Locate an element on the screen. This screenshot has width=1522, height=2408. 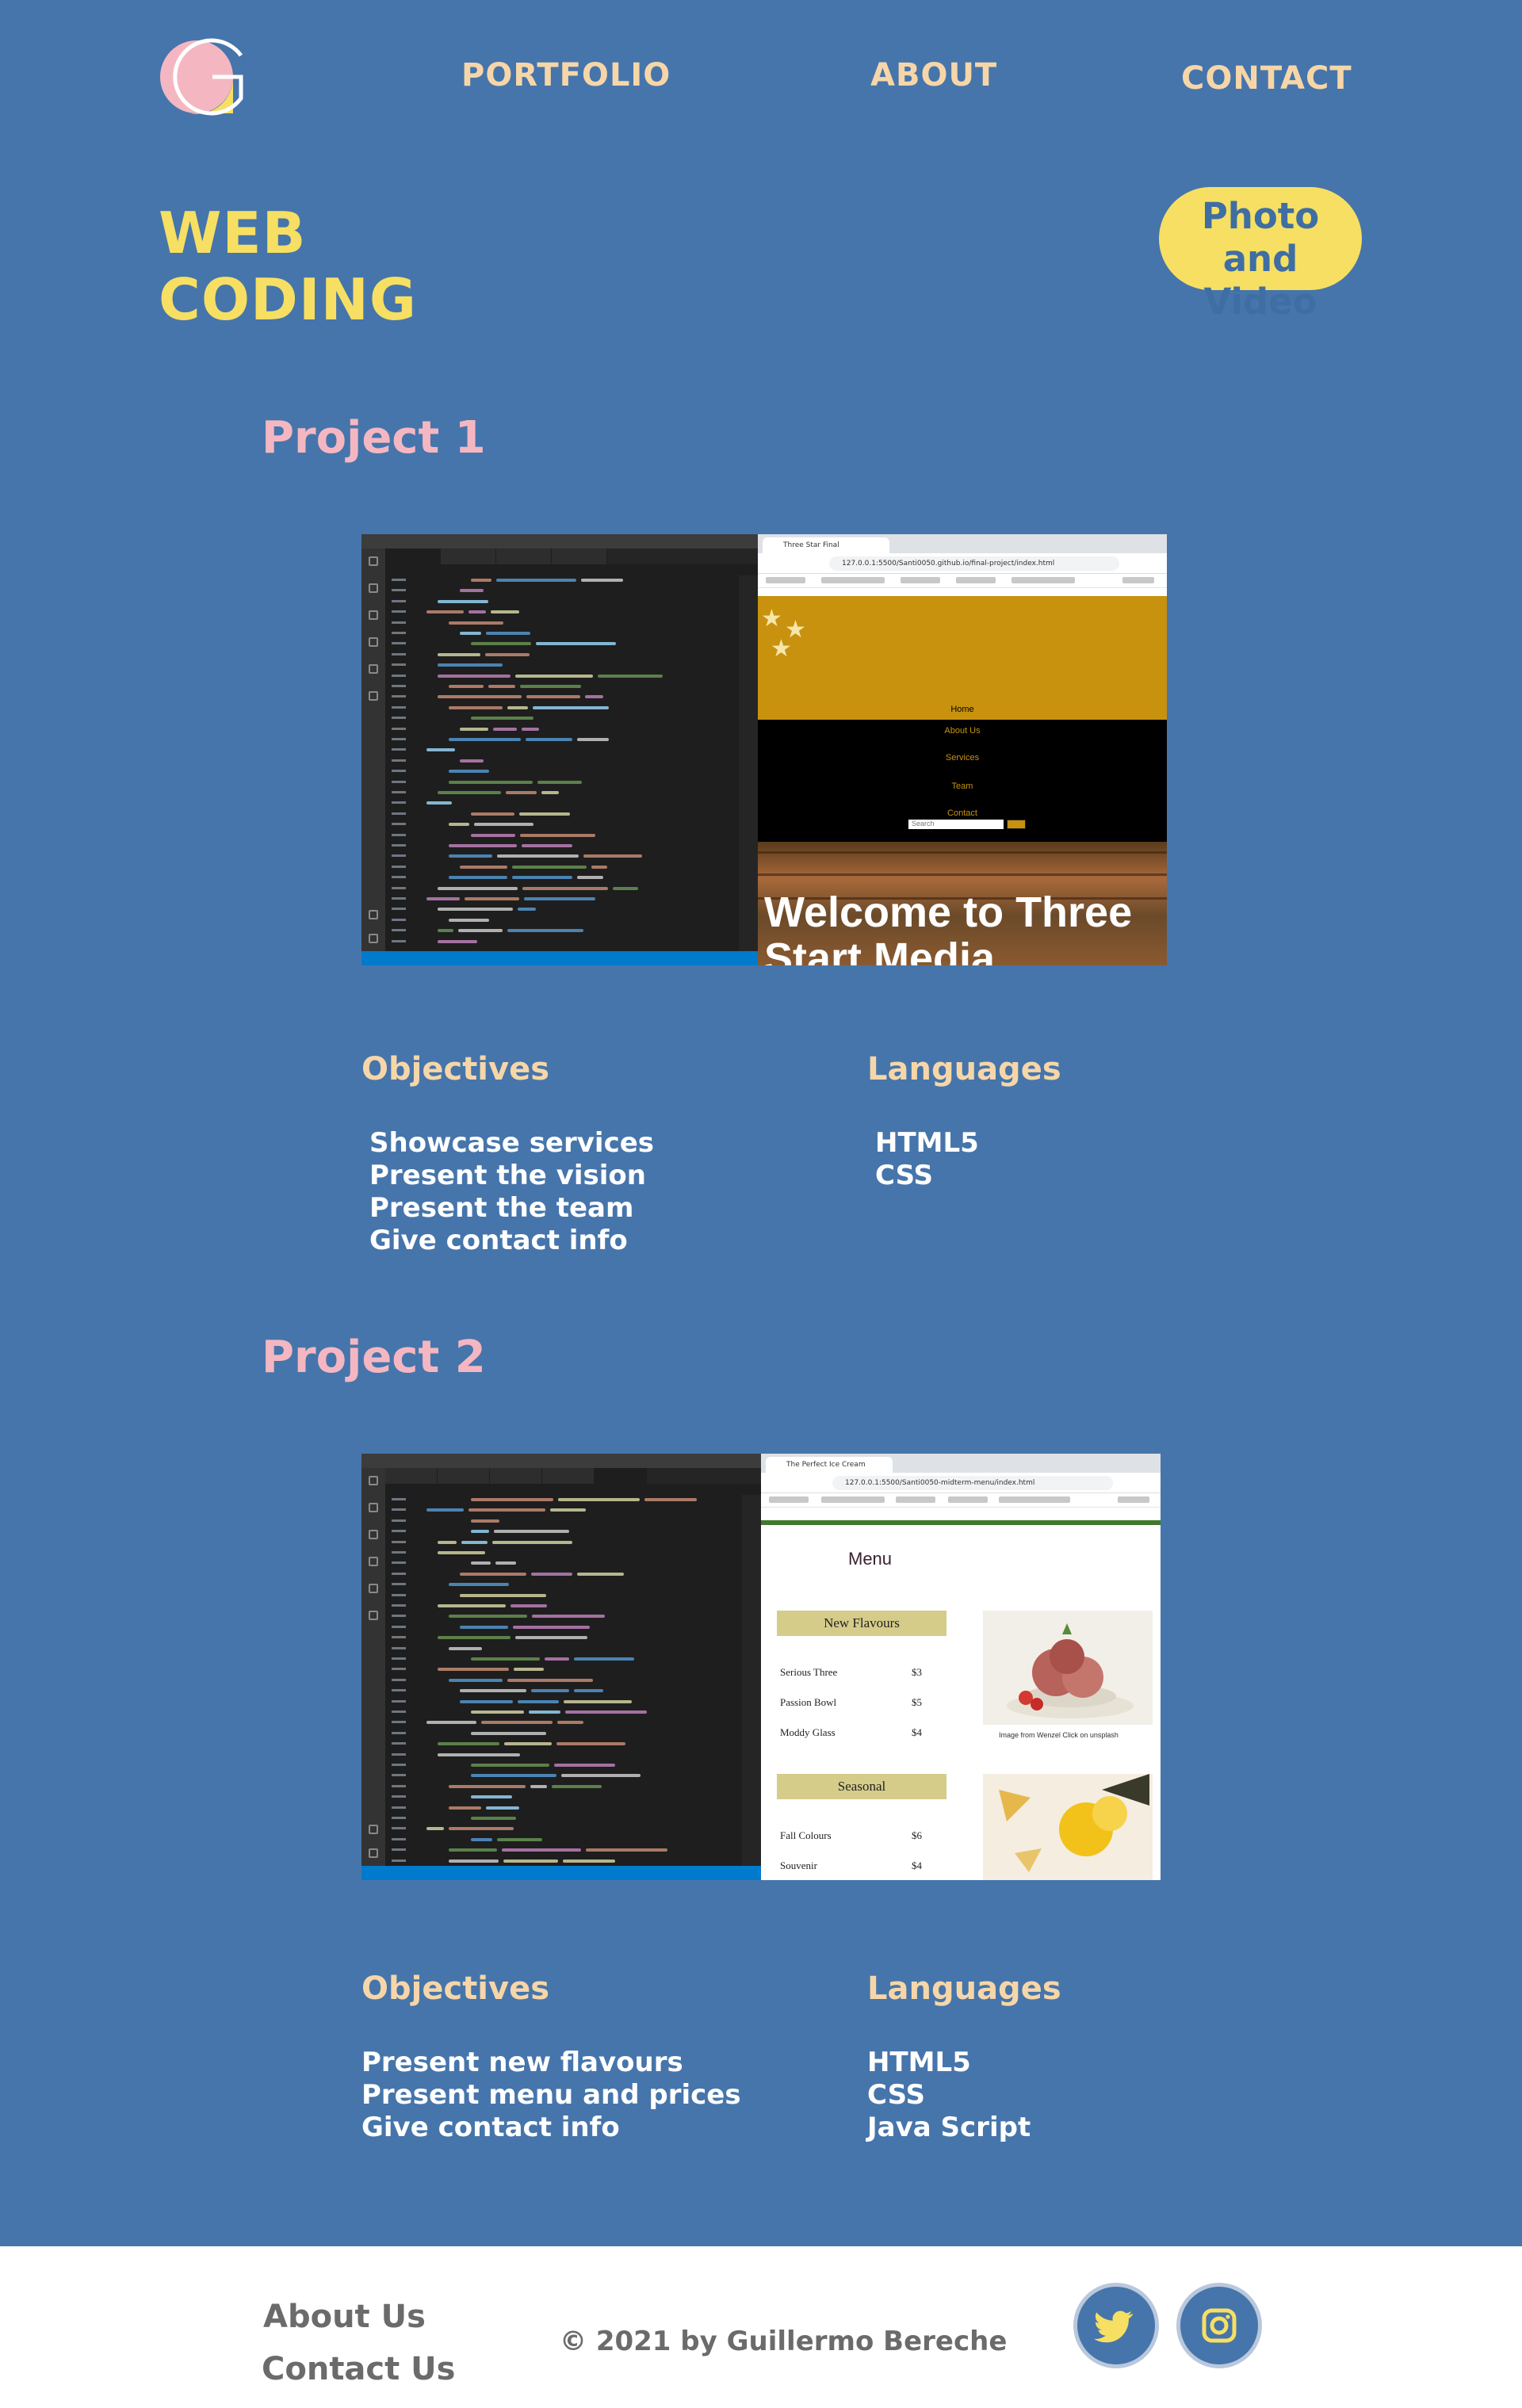
editor-code is located at coordinates (579, 765).